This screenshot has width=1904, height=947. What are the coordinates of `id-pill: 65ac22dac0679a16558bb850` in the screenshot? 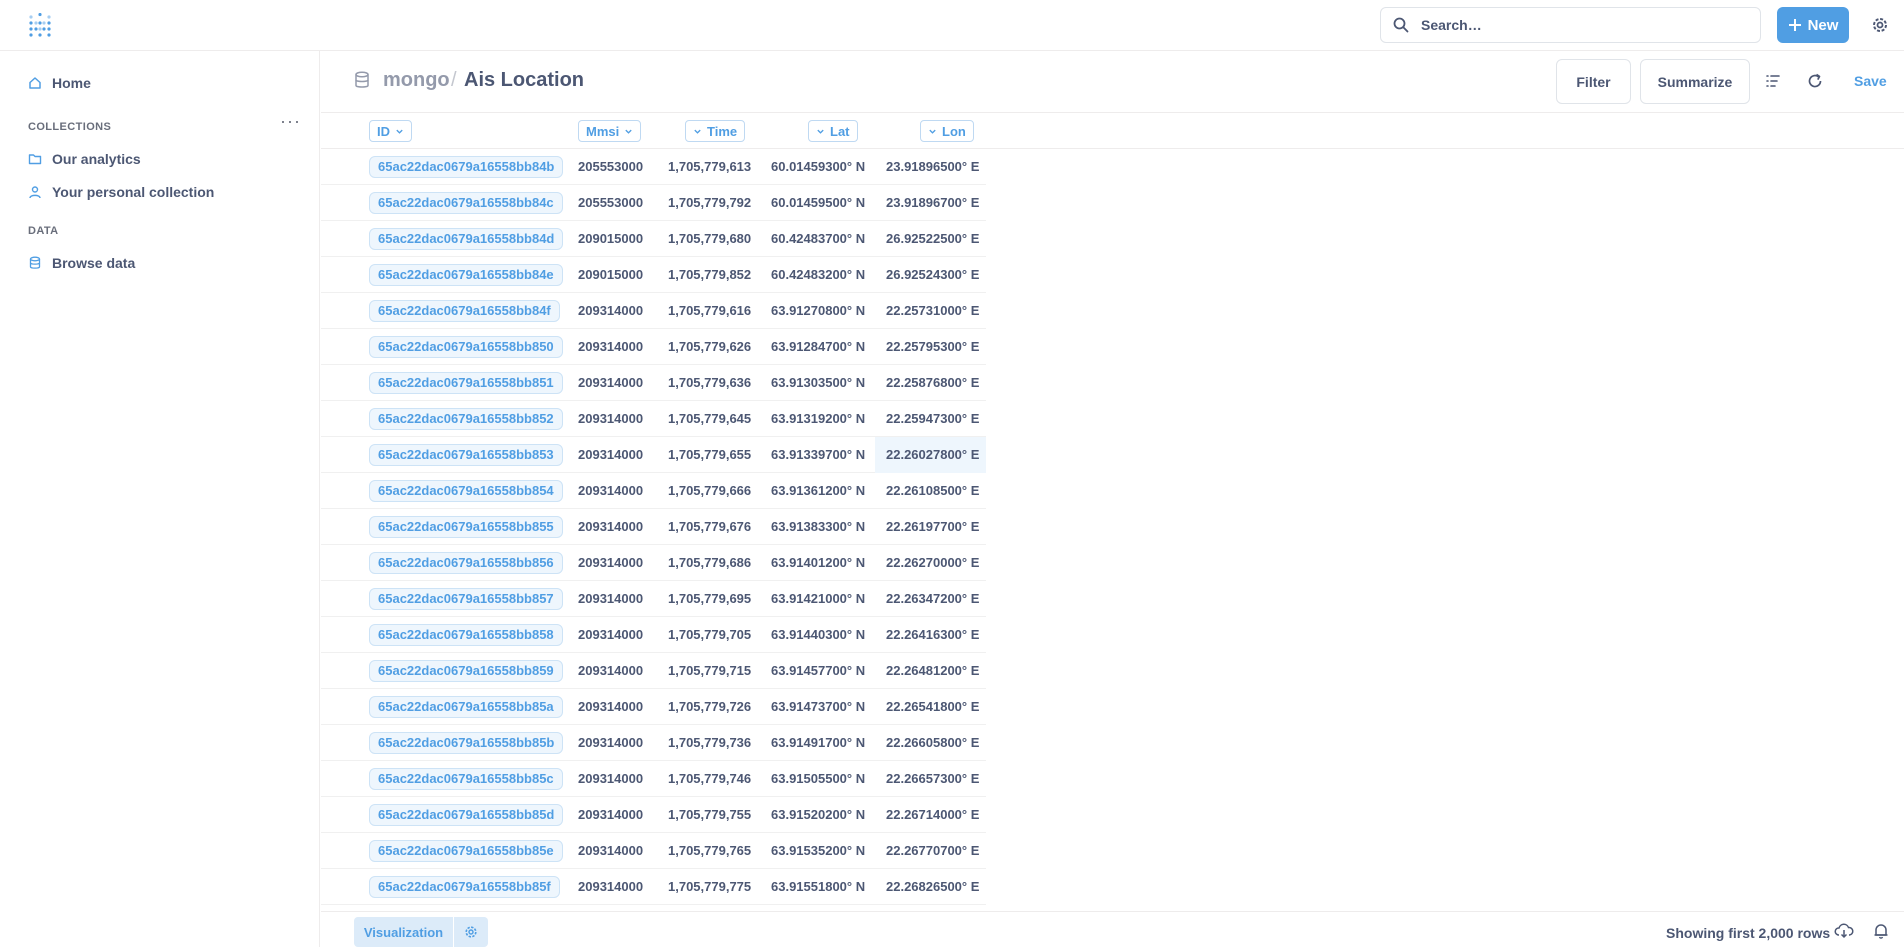 It's located at (466, 347).